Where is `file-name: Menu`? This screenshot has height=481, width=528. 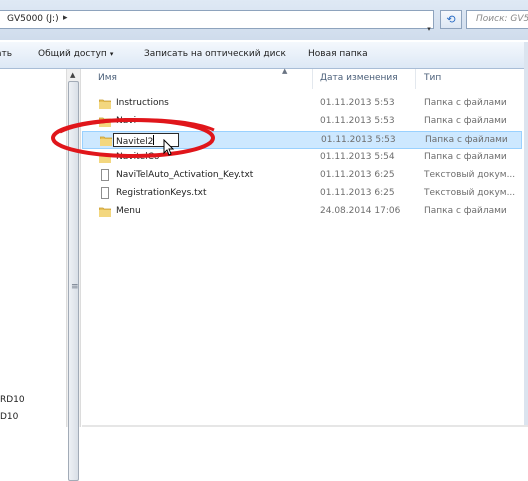 file-name: Menu is located at coordinates (128, 211).